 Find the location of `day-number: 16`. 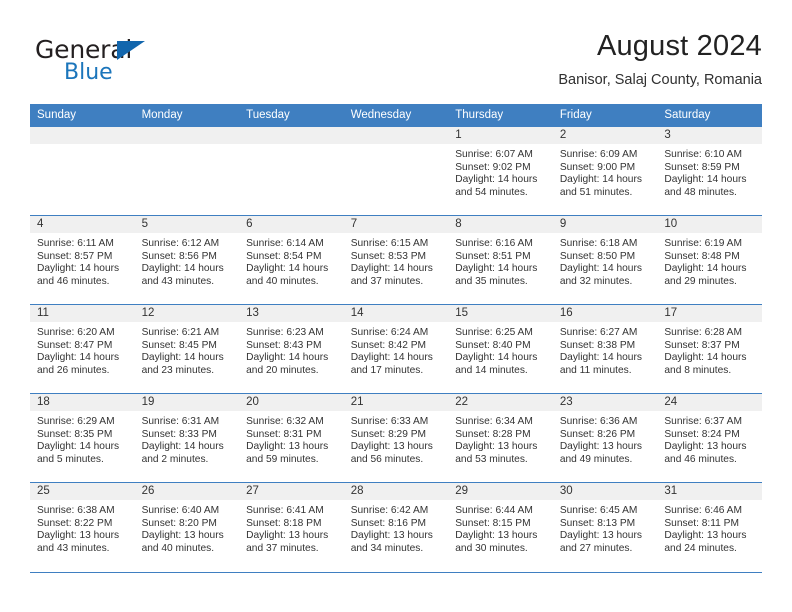

day-number: 16 is located at coordinates (605, 313).